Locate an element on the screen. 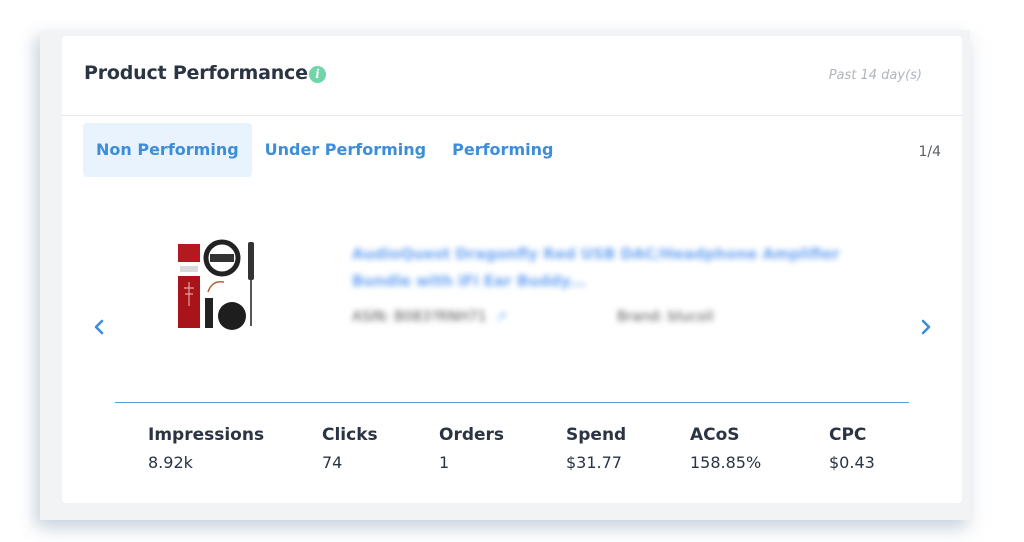 The height and width of the screenshot is (542, 1024). metric-label: Spend is located at coordinates (596, 435).